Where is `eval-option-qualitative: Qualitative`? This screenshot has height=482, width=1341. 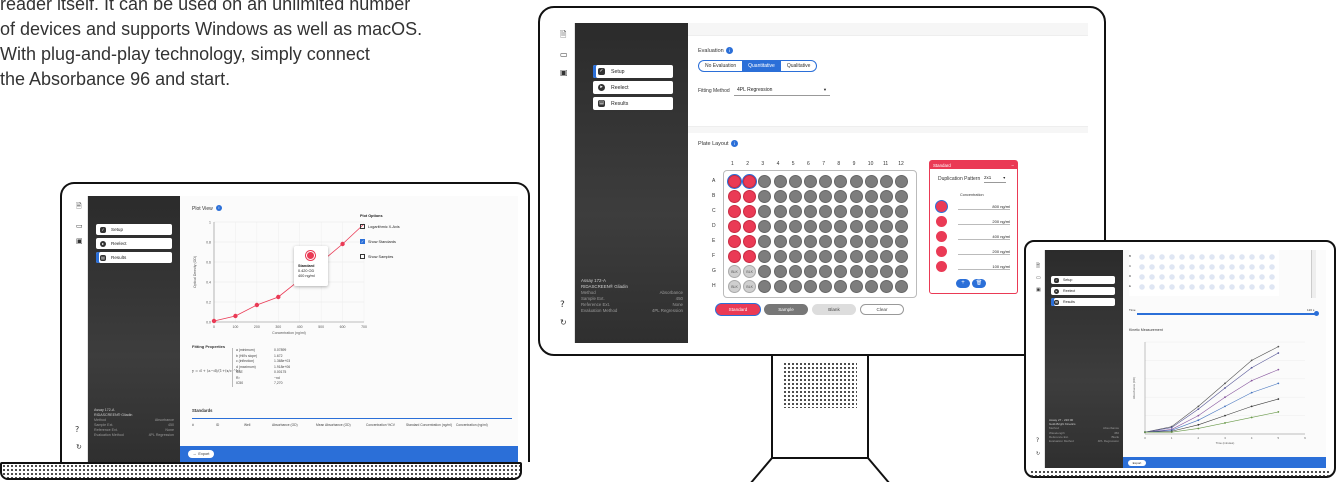
eval-option-qualitative: Qualitative is located at coordinates (799, 66).